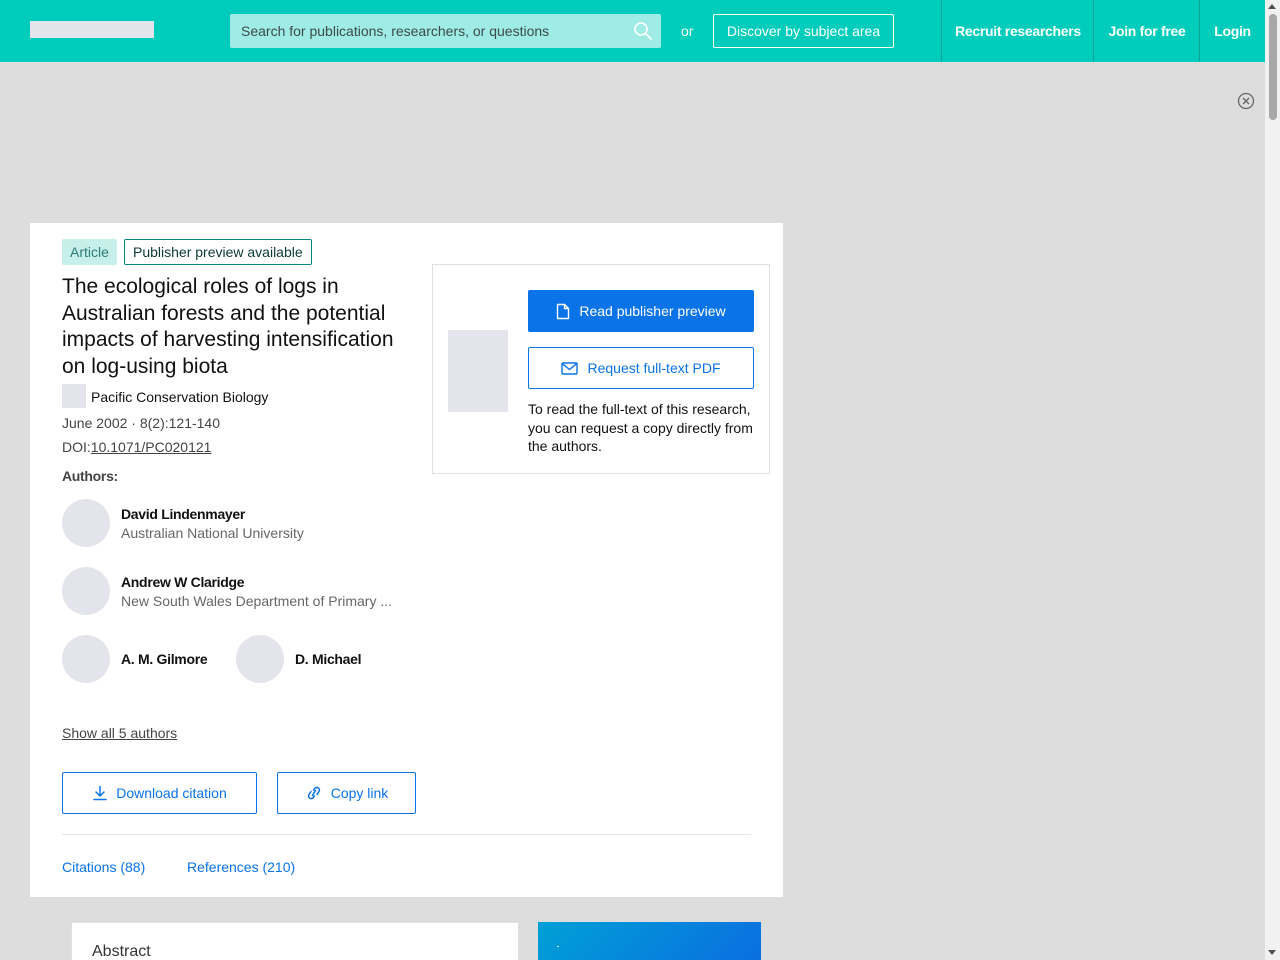 This screenshot has width=1280, height=960. Describe the element at coordinates (1272, 480) in the screenshot. I see `page-scrollbar` at that location.